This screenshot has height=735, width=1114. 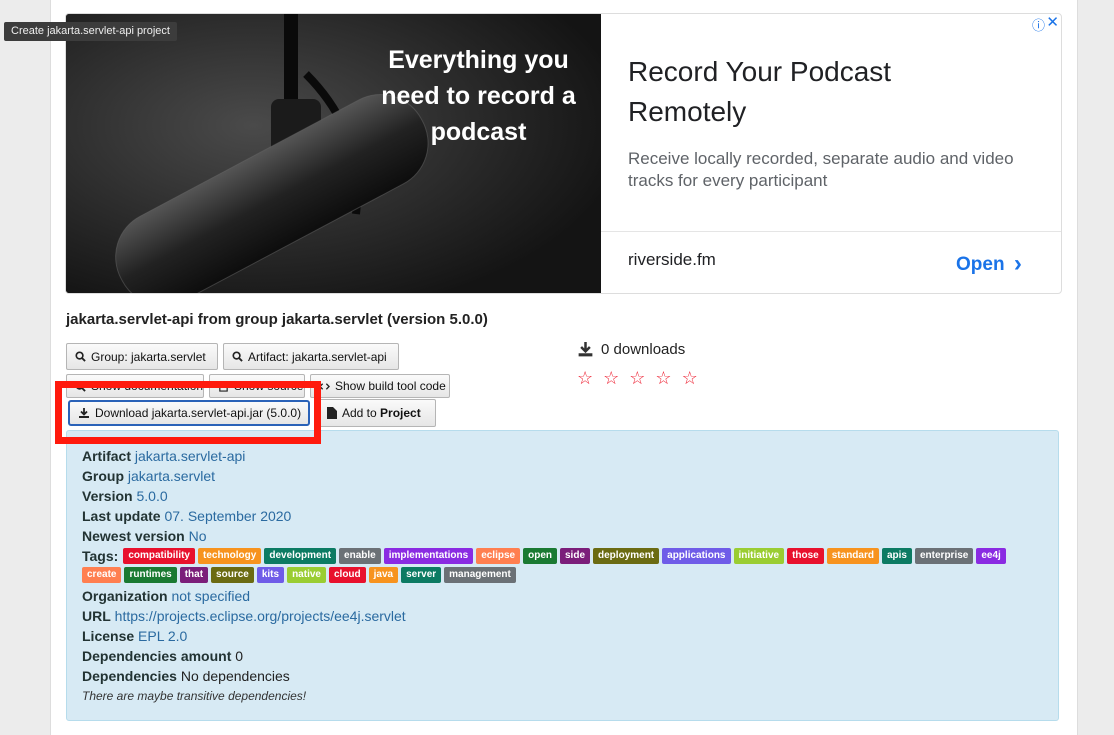 What do you see at coordinates (808, 92) in the screenshot?
I see `ad-title: Record Your Podcast Remotely` at bounding box center [808, 92].